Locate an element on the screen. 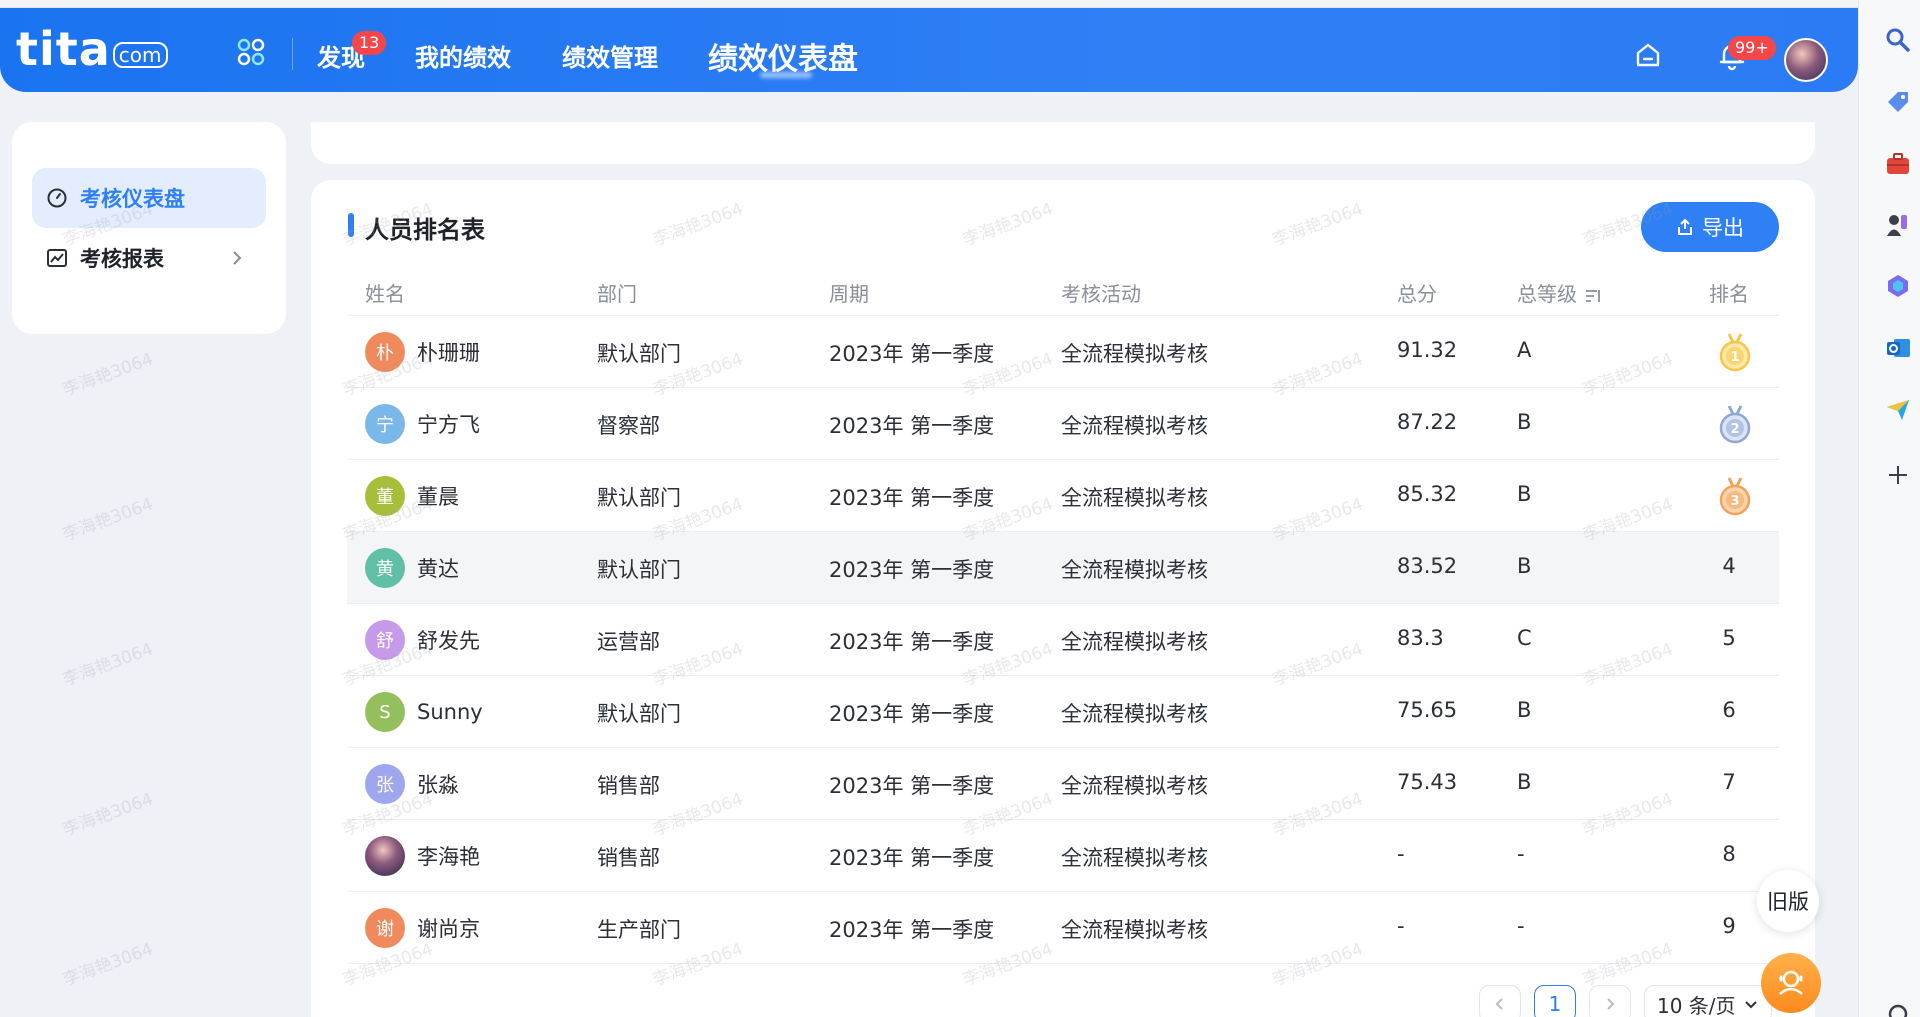 This screenshot has width=1920, height=1017. name-cell: 舒舒发先 is located at coordinates (422, 640).